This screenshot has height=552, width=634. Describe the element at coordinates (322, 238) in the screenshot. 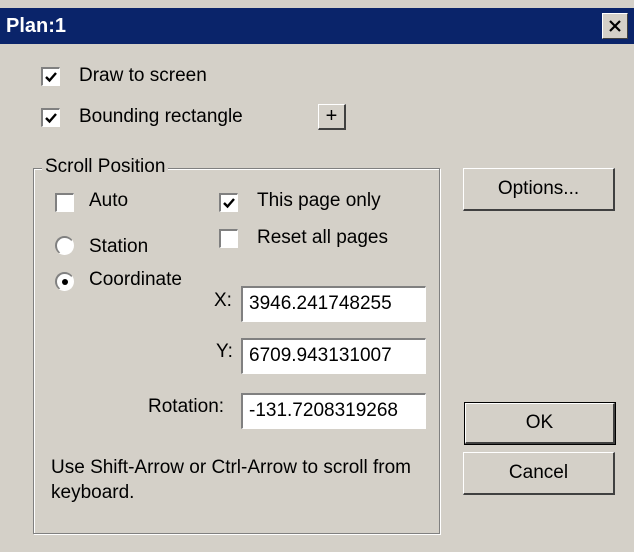

I see `reset-all-pages-label: Reset all pages` at that location.